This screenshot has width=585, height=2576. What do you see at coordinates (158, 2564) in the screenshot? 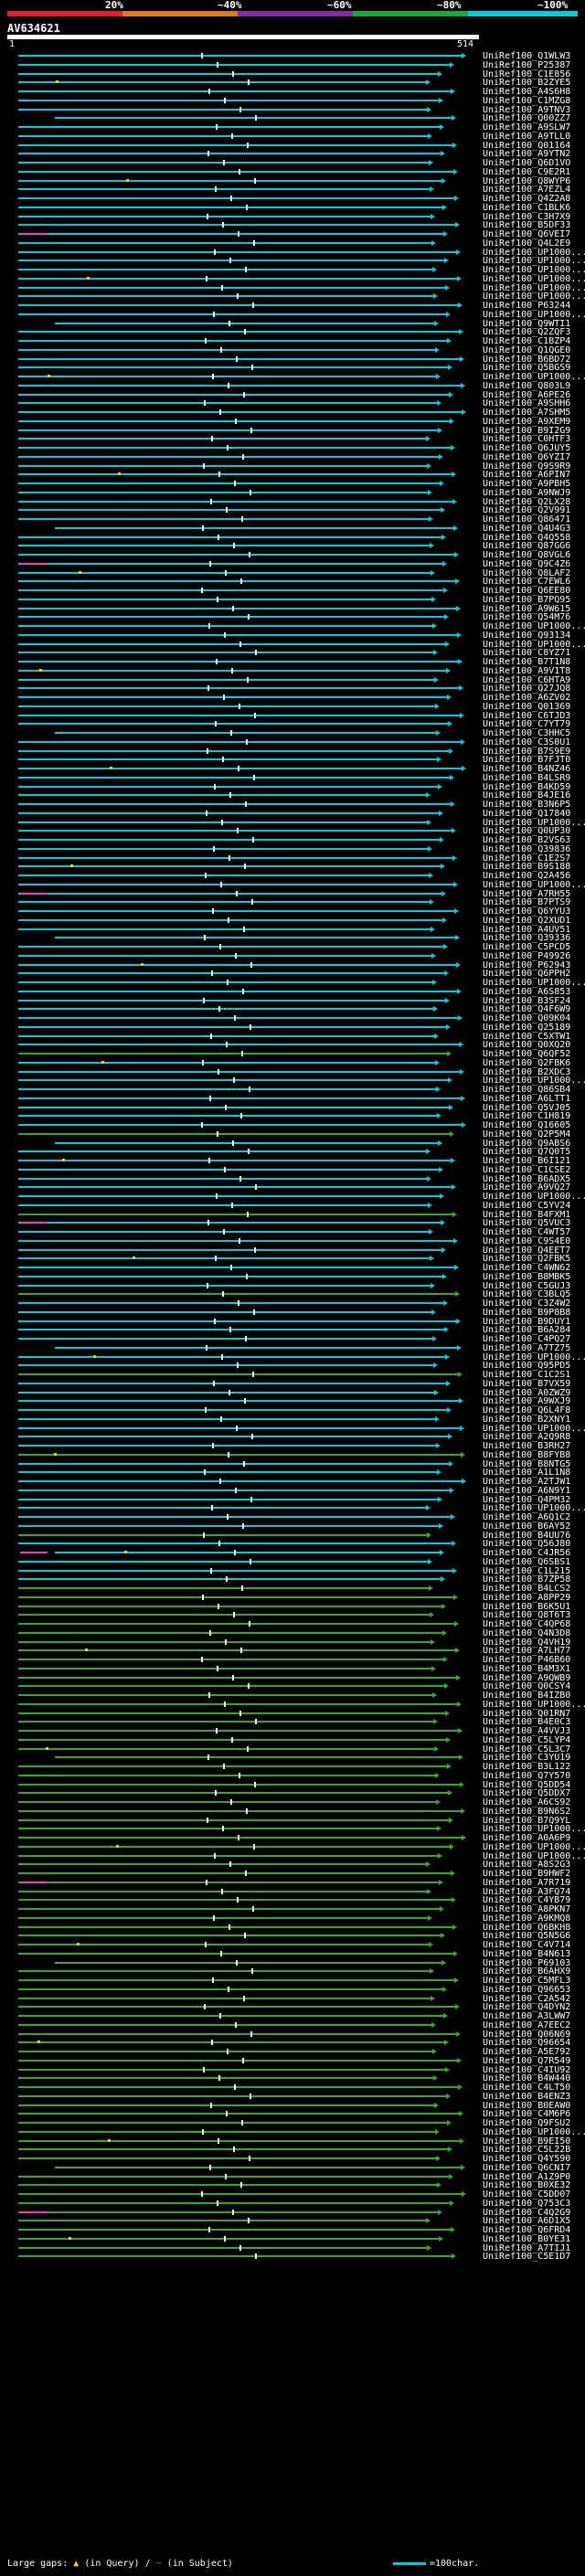
I see `gap-subject-swatch: ~` at bounding box center [158, 2564].